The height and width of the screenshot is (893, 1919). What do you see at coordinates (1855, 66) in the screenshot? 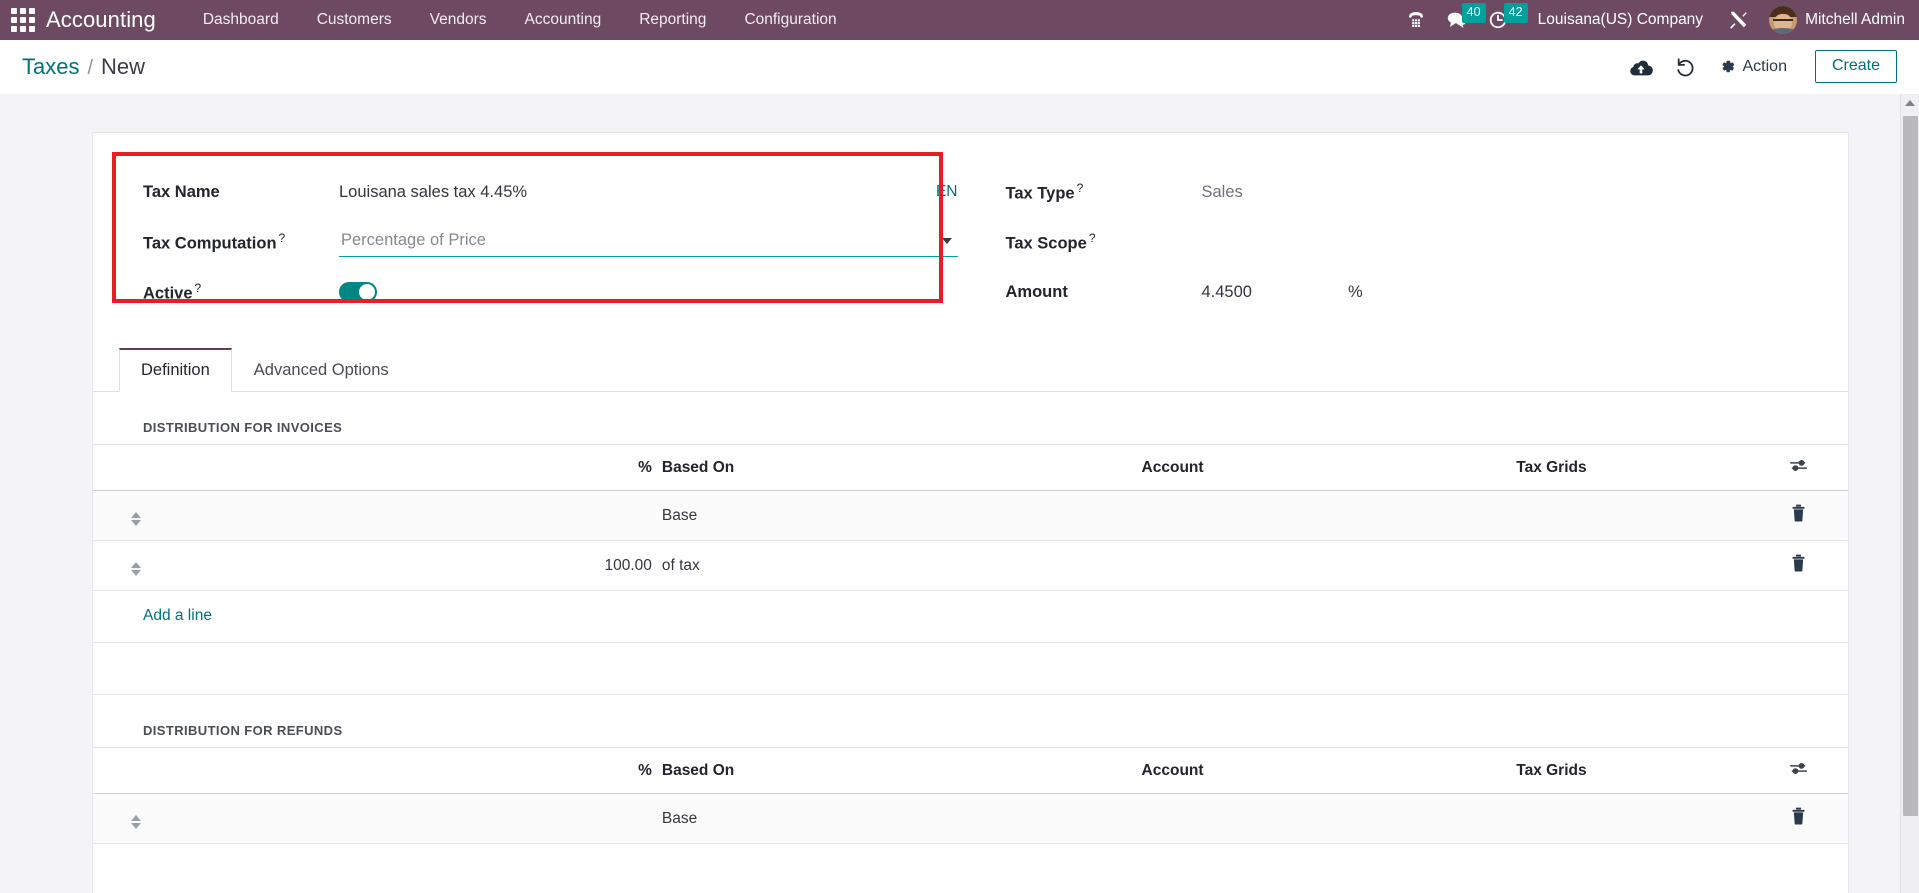
I see `create-button: Create` at bounding box center [1855, 66].